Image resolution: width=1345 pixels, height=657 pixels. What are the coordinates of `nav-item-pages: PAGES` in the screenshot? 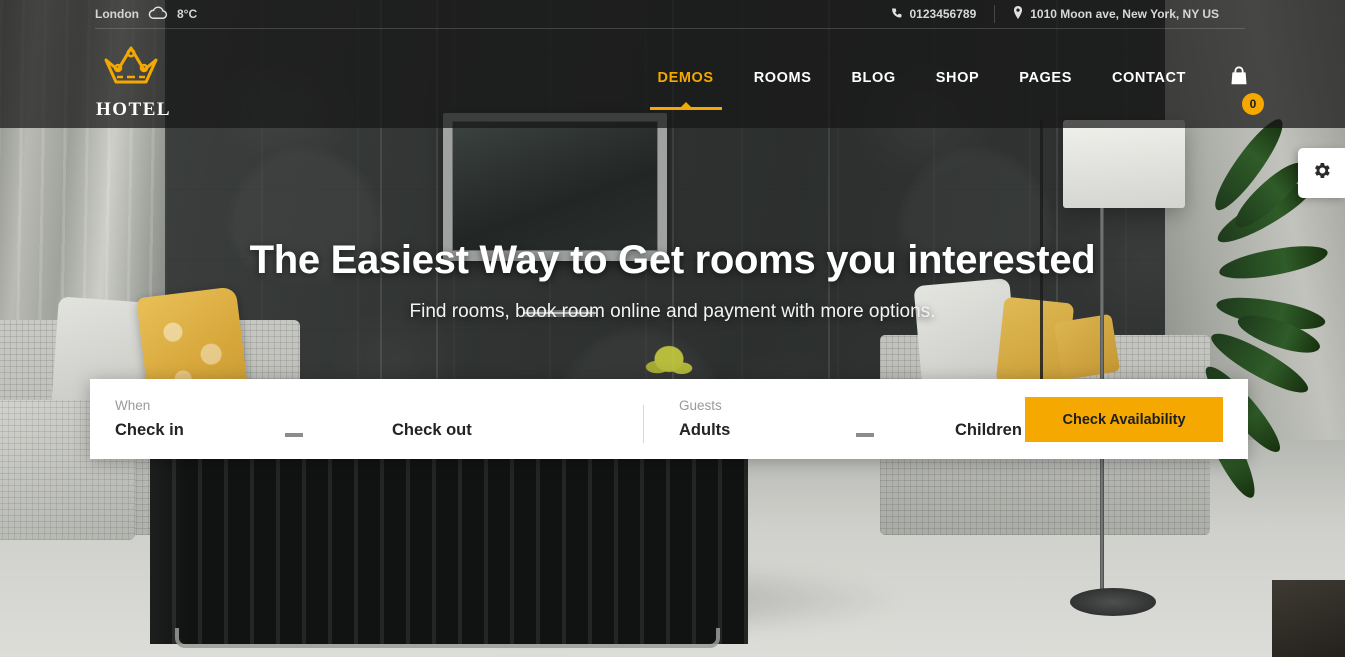 It's located at (1045, 78).